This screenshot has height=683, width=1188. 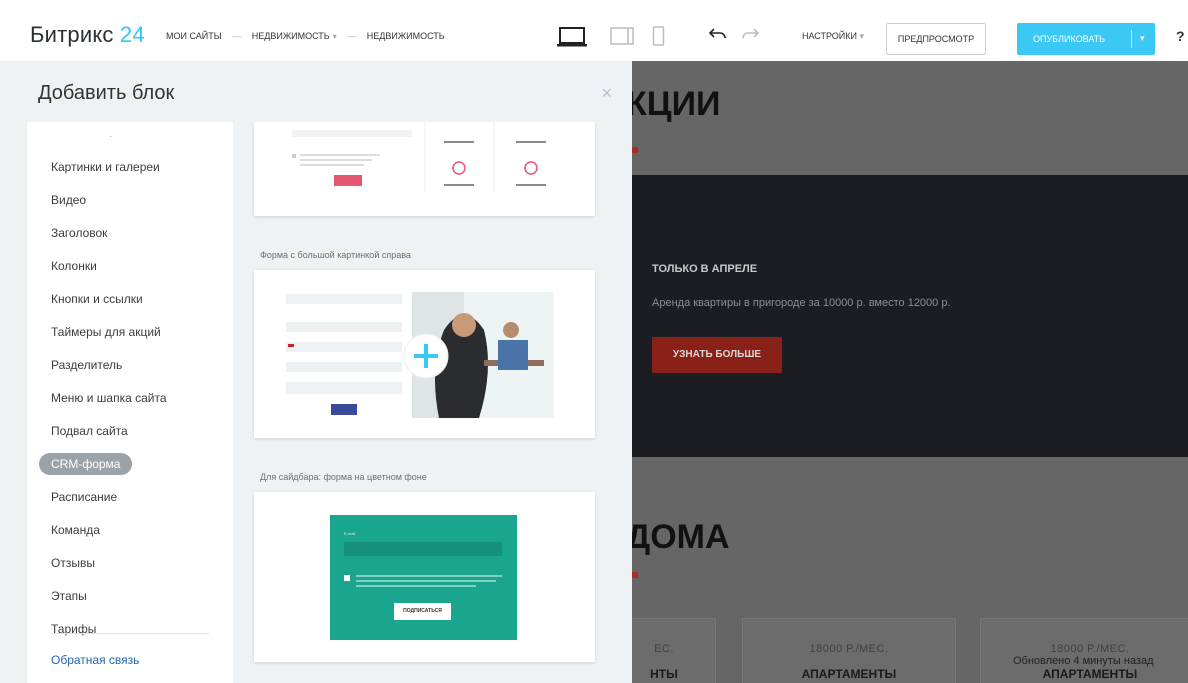 What do you see at coordinates (829, 36) in the screenshot?
I see `settings-label: НАСТРОЙКИ` at bounding box center [829, 36].